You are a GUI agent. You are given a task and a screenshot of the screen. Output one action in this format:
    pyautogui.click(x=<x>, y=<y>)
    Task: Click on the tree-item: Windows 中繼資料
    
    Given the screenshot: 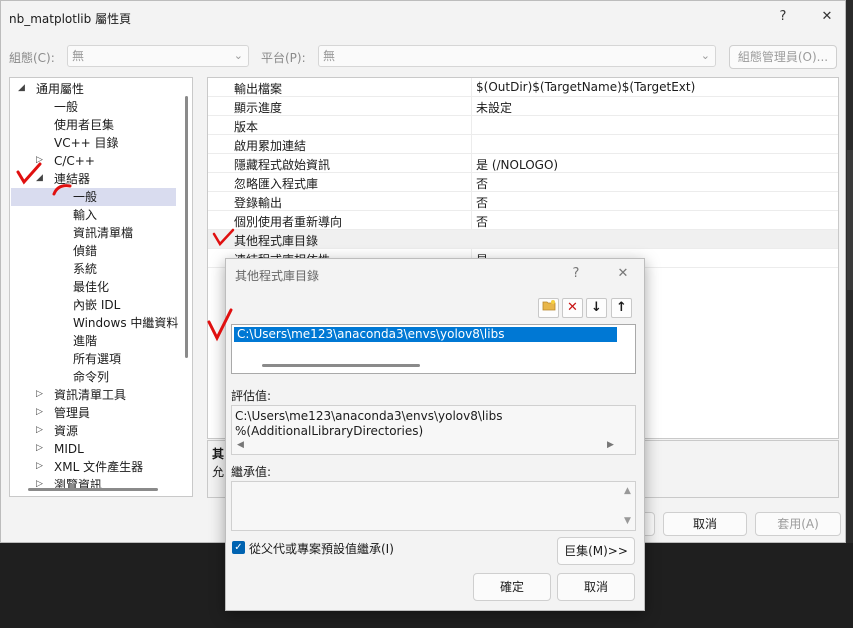 What is the action you would take?
    pyautogui.click(x=125, y=323)
    